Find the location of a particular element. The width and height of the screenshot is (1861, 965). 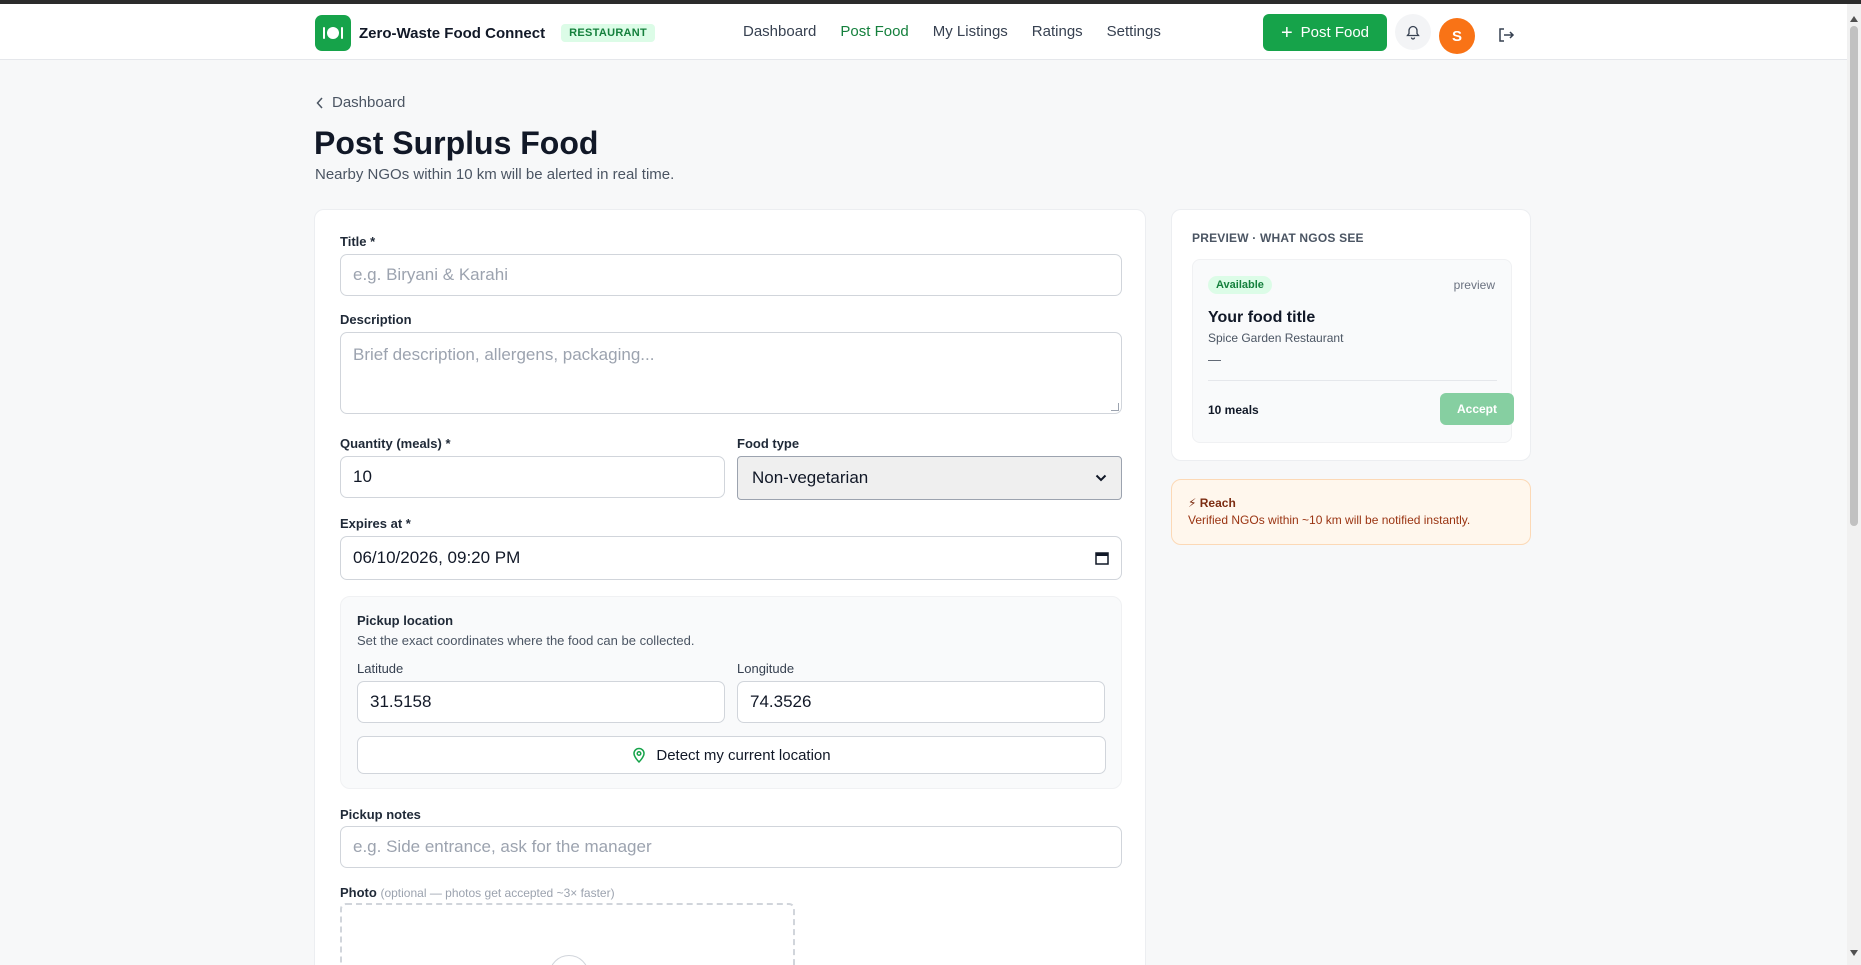

preview-heading: PREVIEW · WHAT NGOS SEE is located at coordinates (1278, 238).